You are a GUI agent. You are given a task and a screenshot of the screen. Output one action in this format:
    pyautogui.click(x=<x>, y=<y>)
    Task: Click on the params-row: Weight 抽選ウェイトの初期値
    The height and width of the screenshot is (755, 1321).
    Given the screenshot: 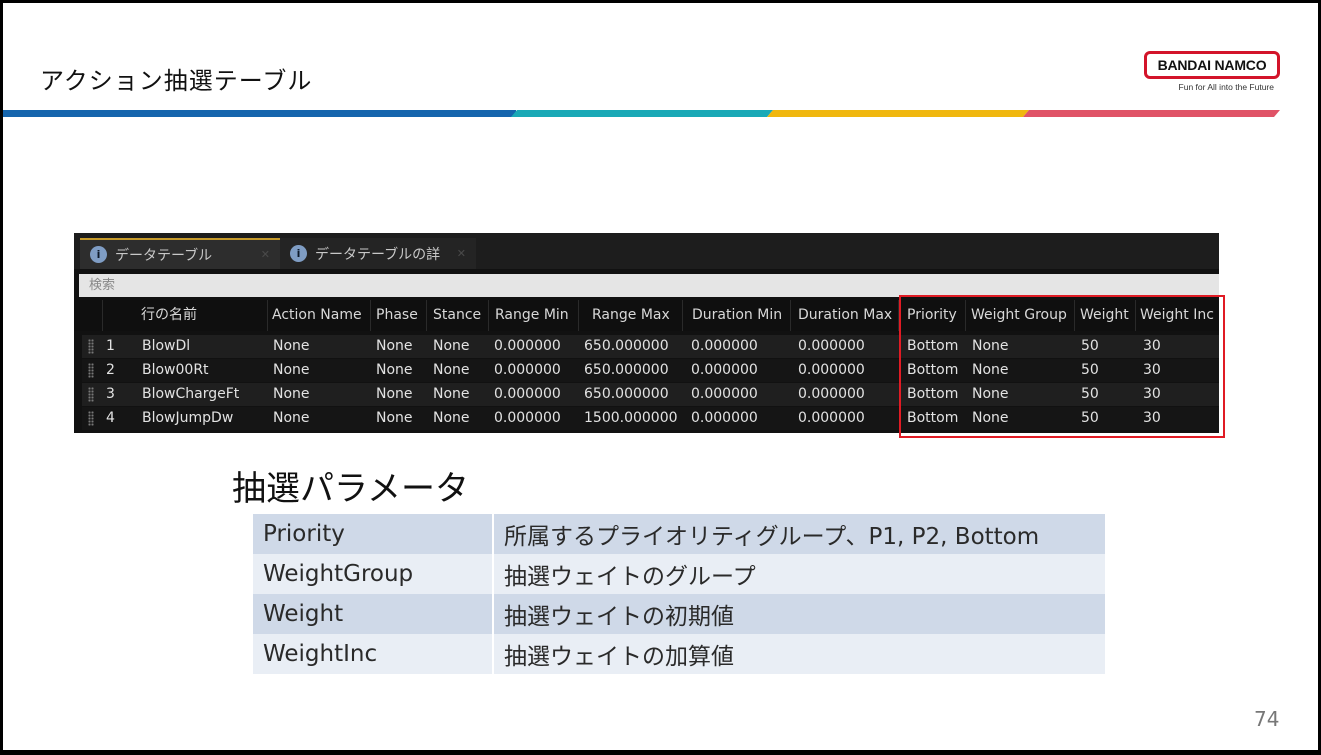 What is the action you would take?
    pyautogui.click(x=679, y=614)
    